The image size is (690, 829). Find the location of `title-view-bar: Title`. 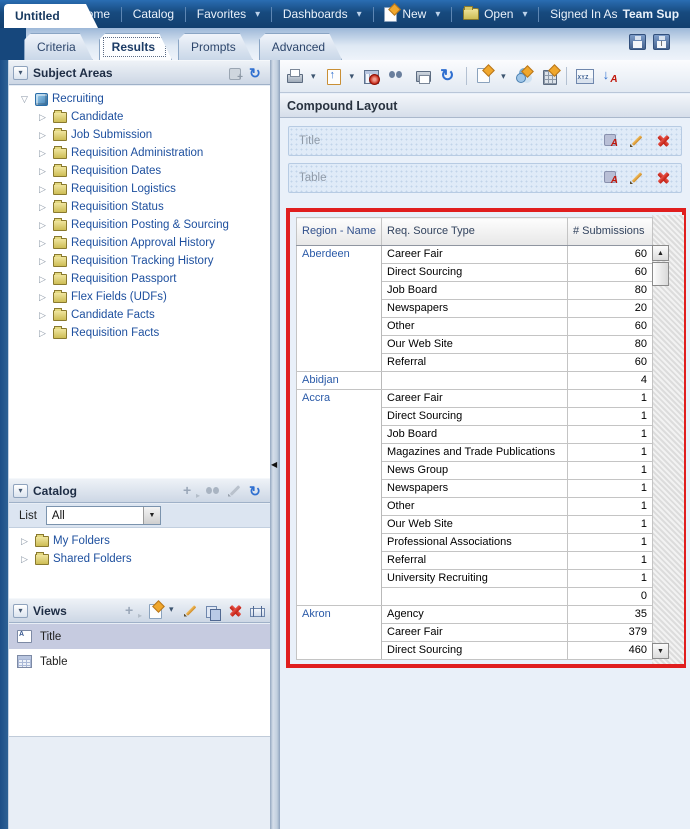

title-view-bar: Title is located at coordinates (485, 141).